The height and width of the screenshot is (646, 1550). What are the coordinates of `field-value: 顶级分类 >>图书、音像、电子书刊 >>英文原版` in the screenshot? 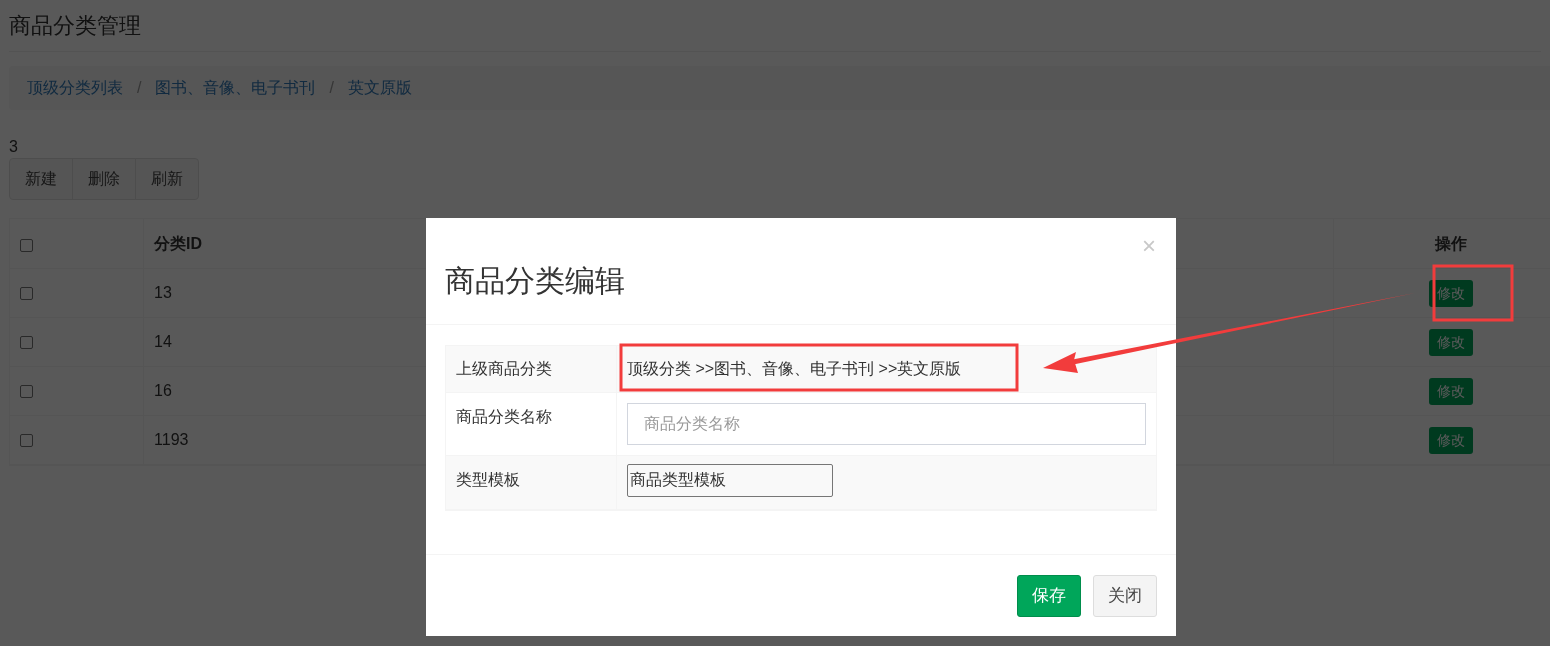 It's located at (794, 369).